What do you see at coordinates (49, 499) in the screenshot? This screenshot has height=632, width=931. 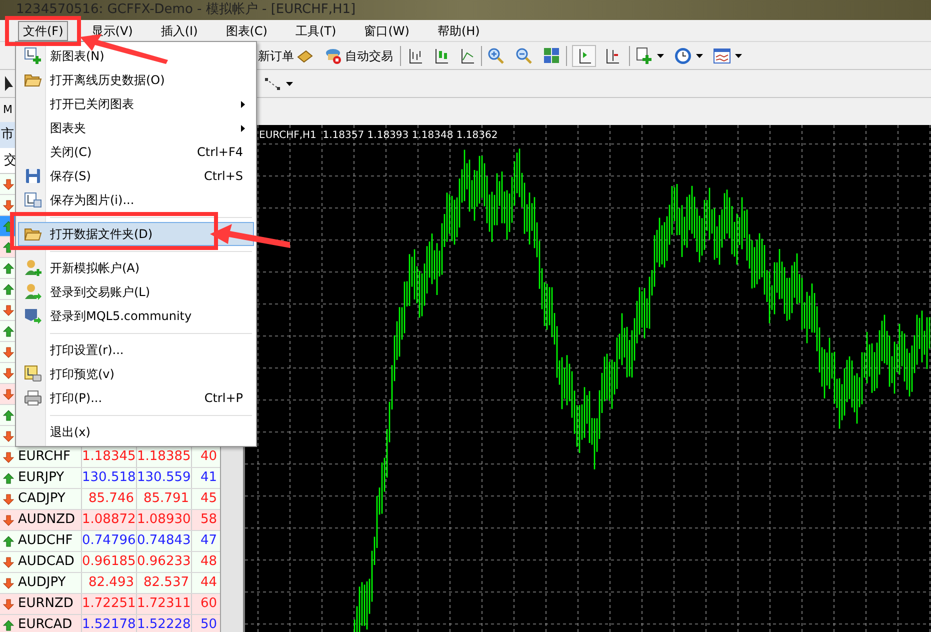 I see `symbol-cell: CADJPY` at bounding box center [49, 499].